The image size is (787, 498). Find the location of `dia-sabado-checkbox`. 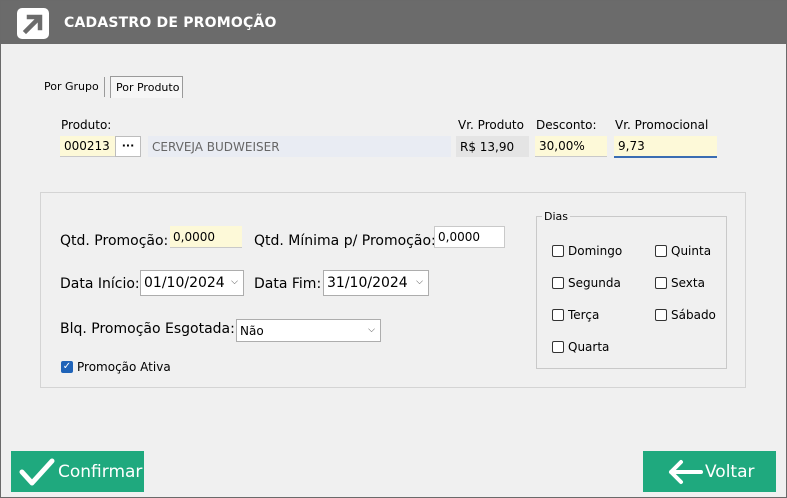

dia-sabado-checkbox is located at coordinates (661, 315).